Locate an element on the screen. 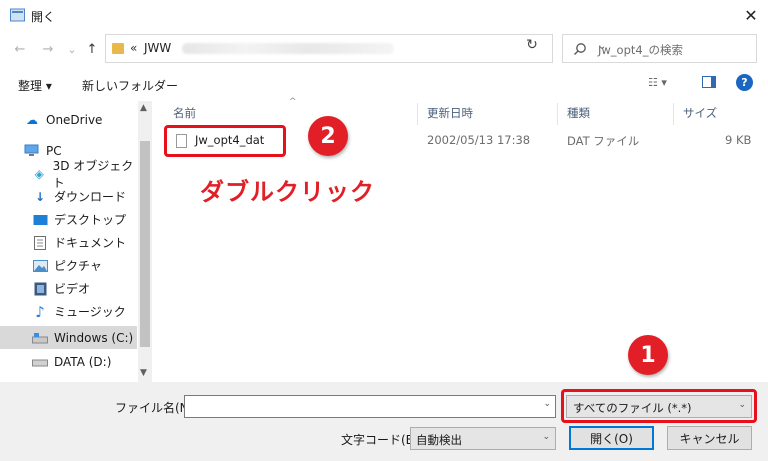  music-icon: ♪ is located at coordinates (40, 311).